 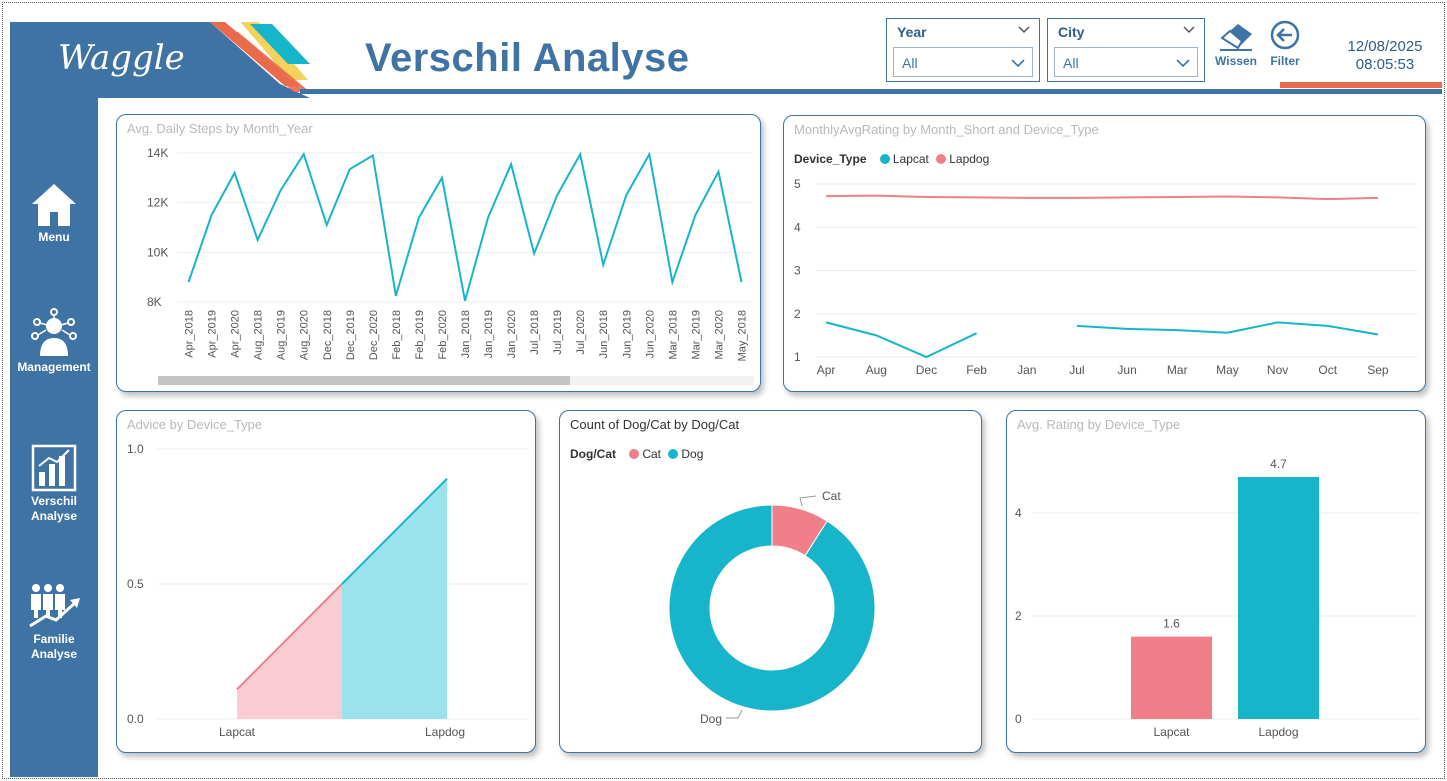 What do you see at coordinates (558, 332) in the screenshot?
I see `x-tick-label: Jul_2019` at bounding box center [558, 332].